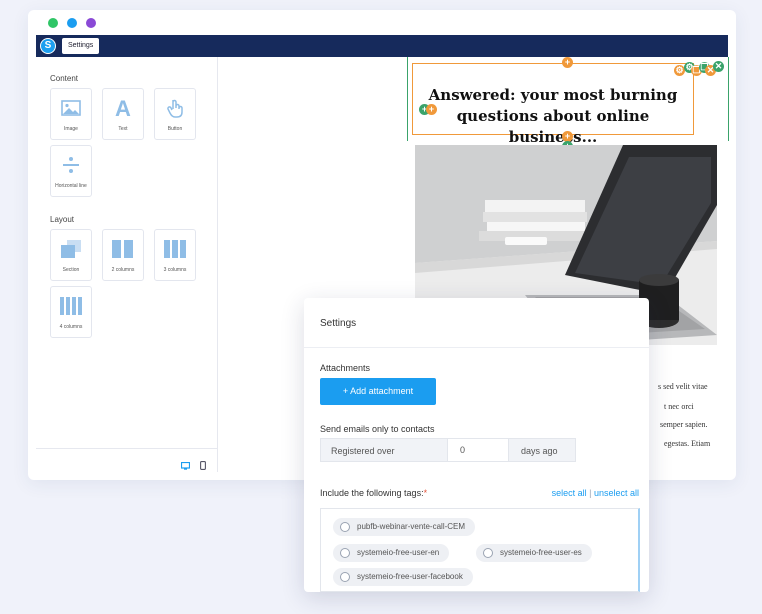 Image resolution: width=762 pixels, height=614 pixels. What do you see at coordinates (175, 108) in the screenshot?
I see `pointer-hand-icon` at bounding box center [175, 108].